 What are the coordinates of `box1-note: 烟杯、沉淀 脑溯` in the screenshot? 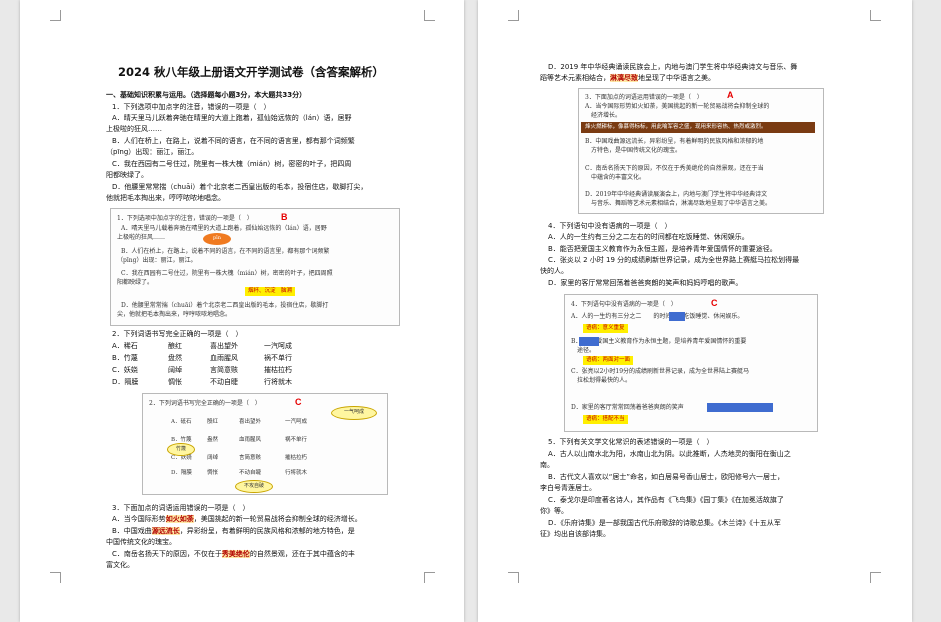 It's located at (270, 291).